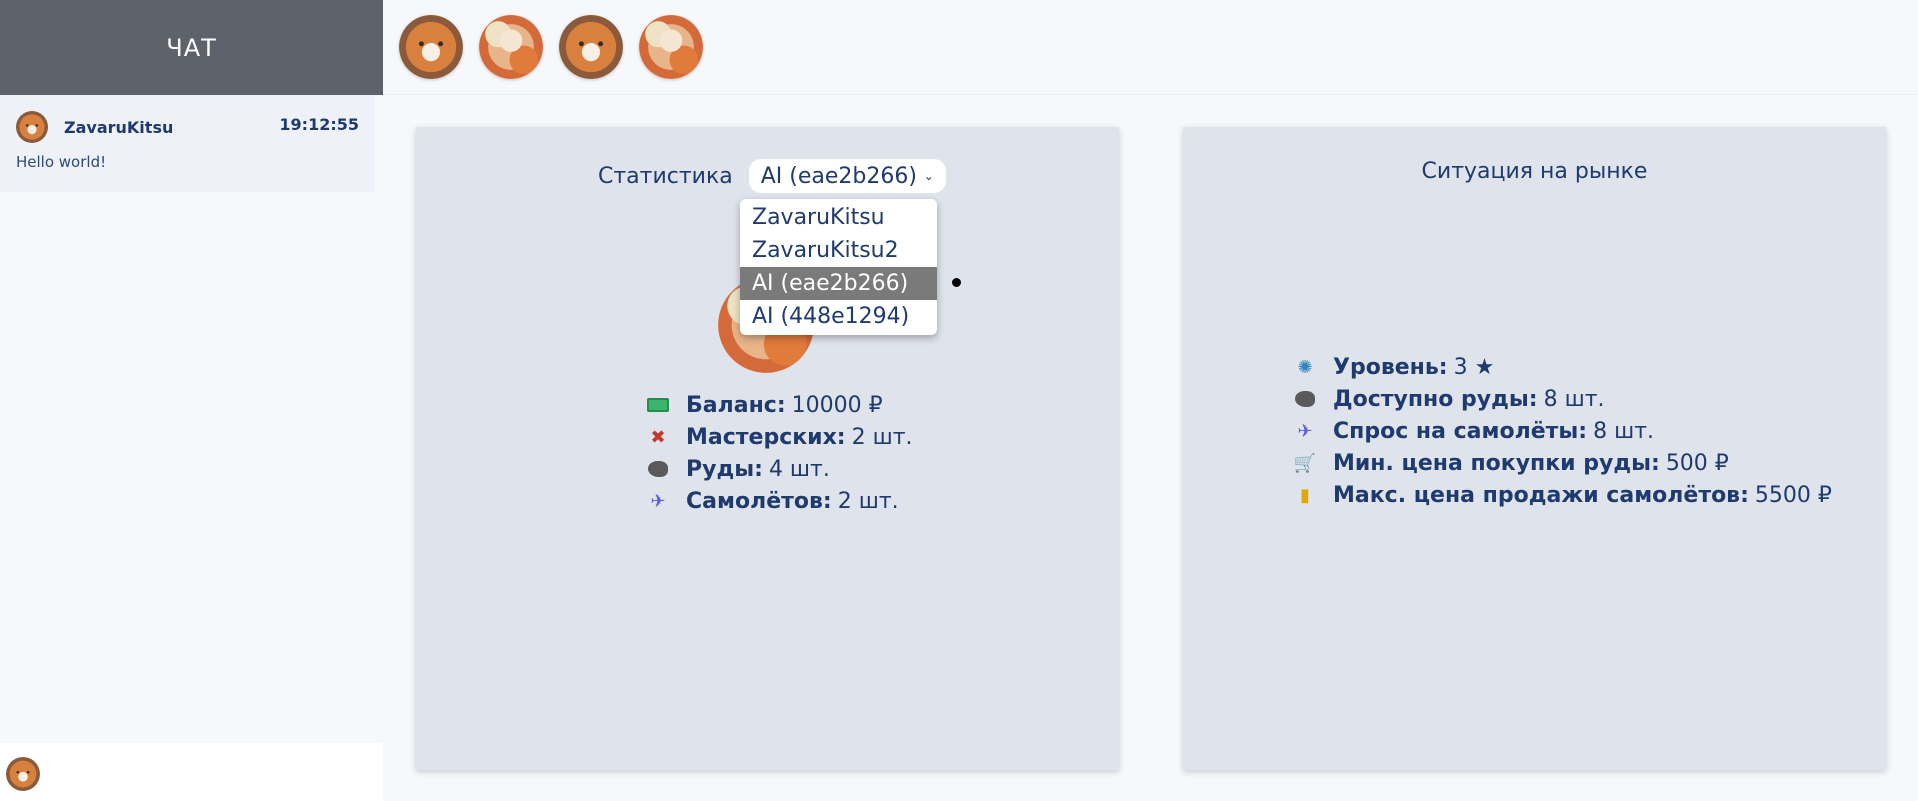 The height and width of the screenshot is (801, 1918). I want to click on stat-workshops: ✖ Мастерских: 2 шт., so click(779, 437).